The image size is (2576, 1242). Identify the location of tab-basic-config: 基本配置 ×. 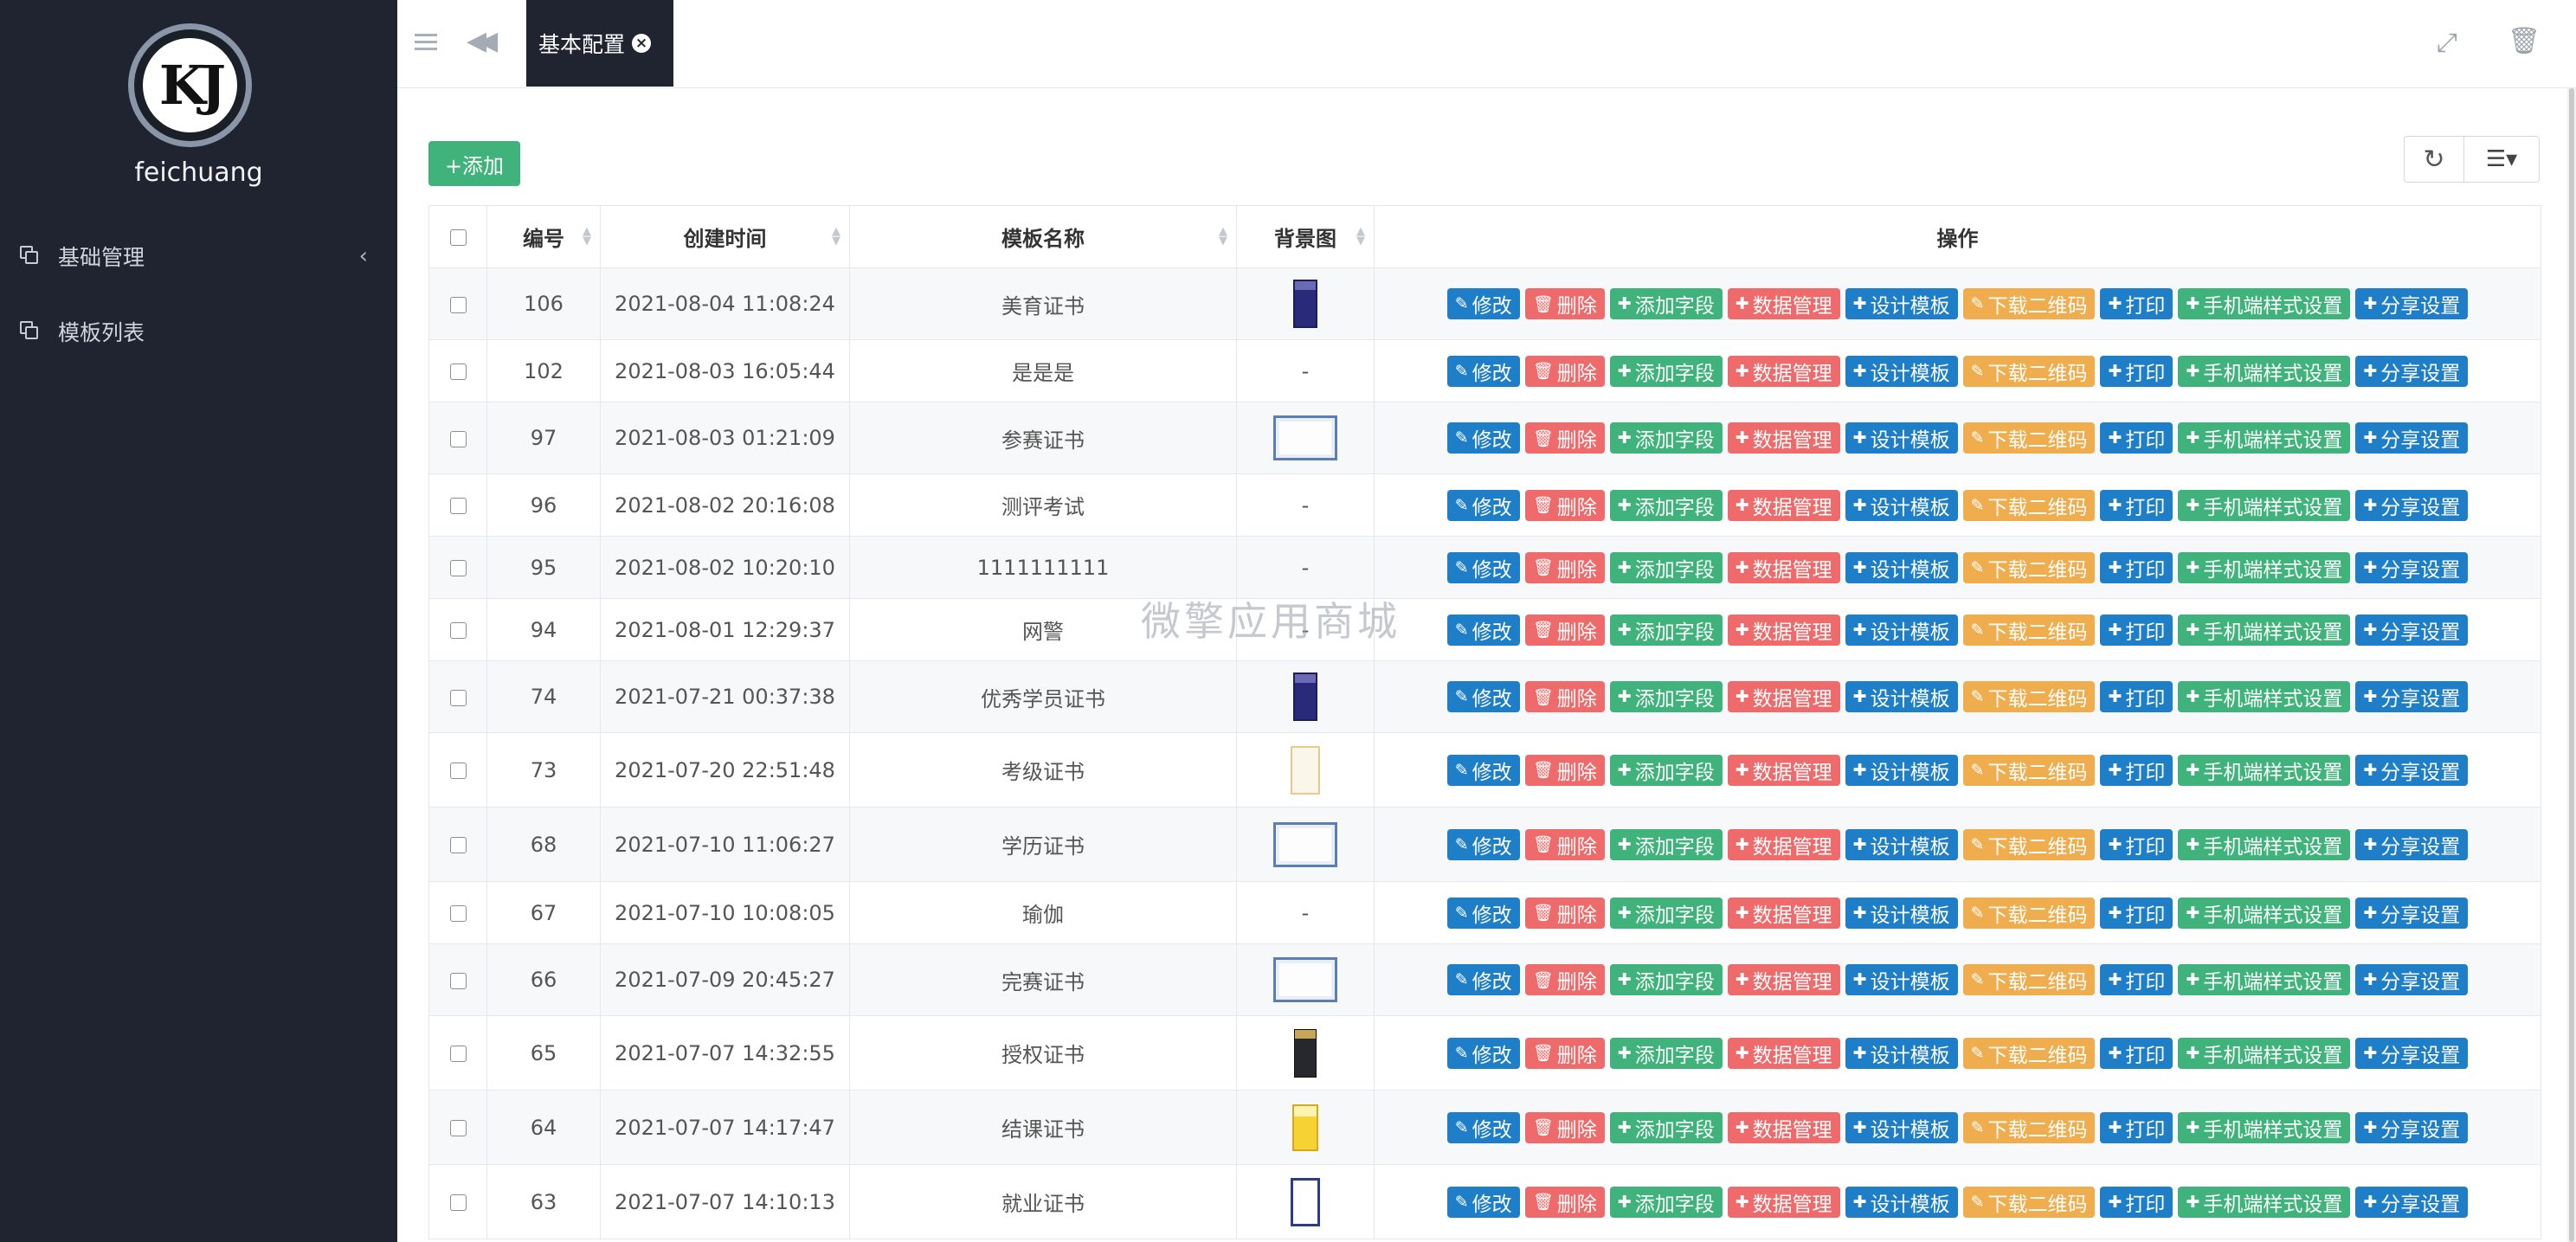
(599, 43).